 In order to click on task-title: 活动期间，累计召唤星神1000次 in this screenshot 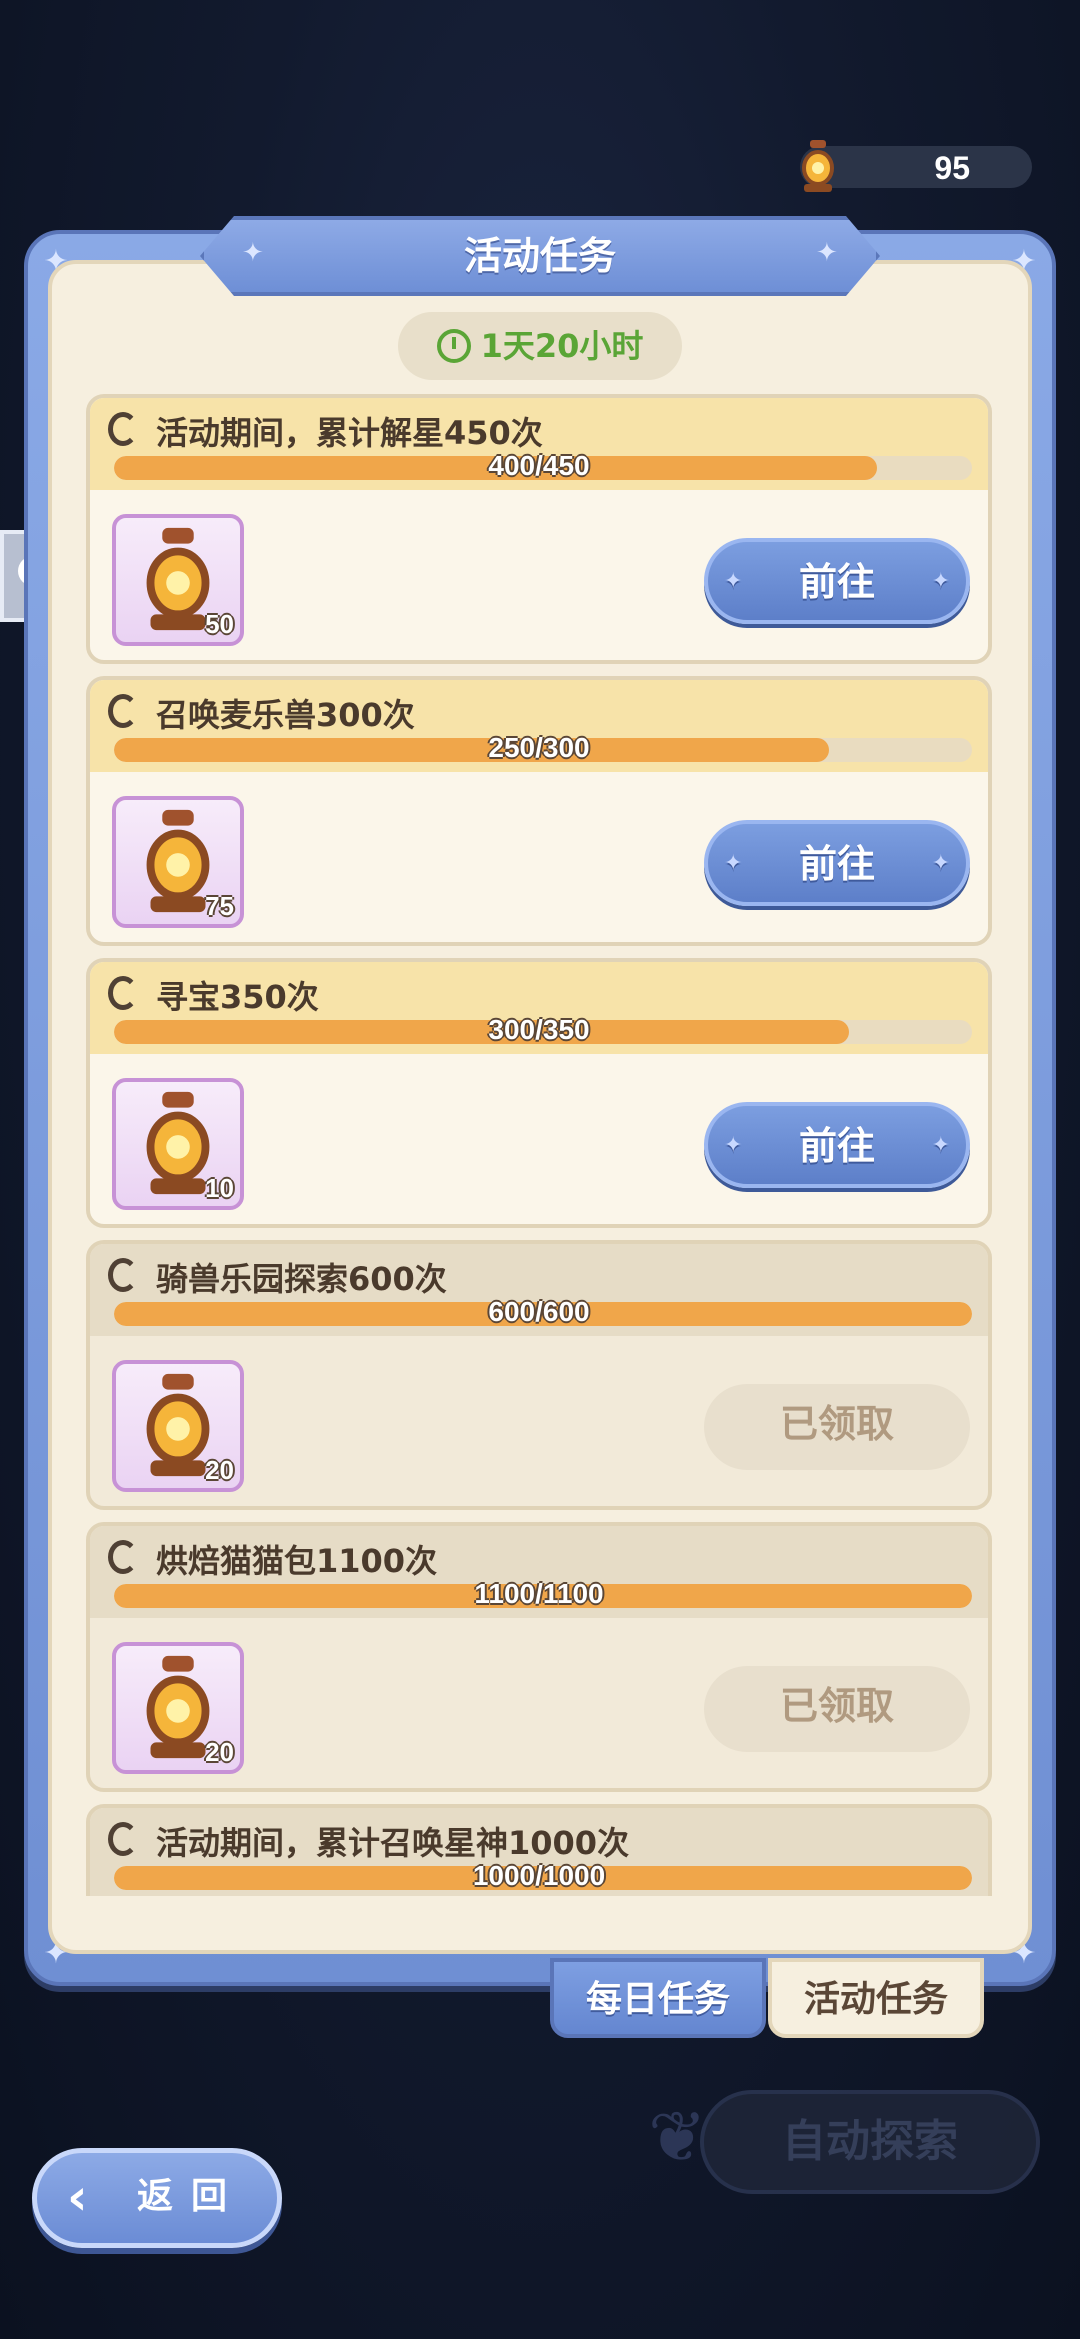, I will do `click(393, 1843)`.